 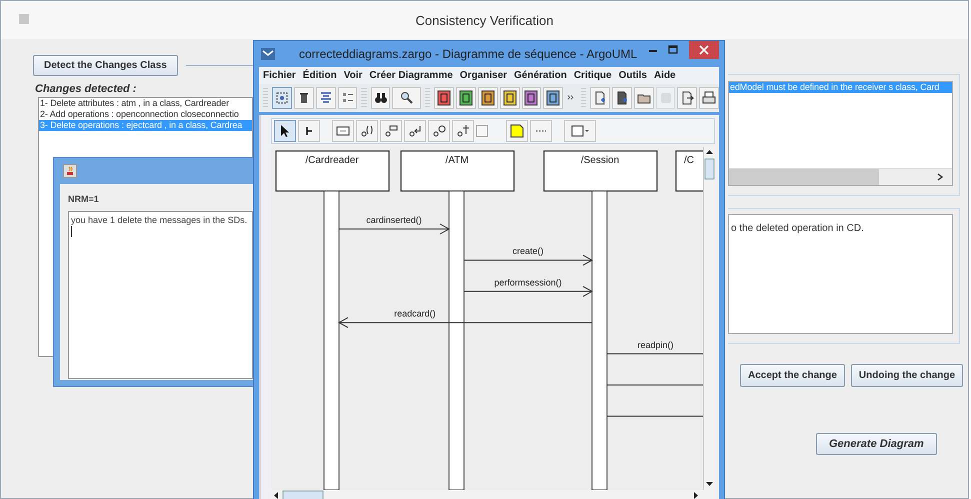 What do you see at coordinates (348, 98) in the screenshot?
I see `list-icon` at bounding box center [348, 98].